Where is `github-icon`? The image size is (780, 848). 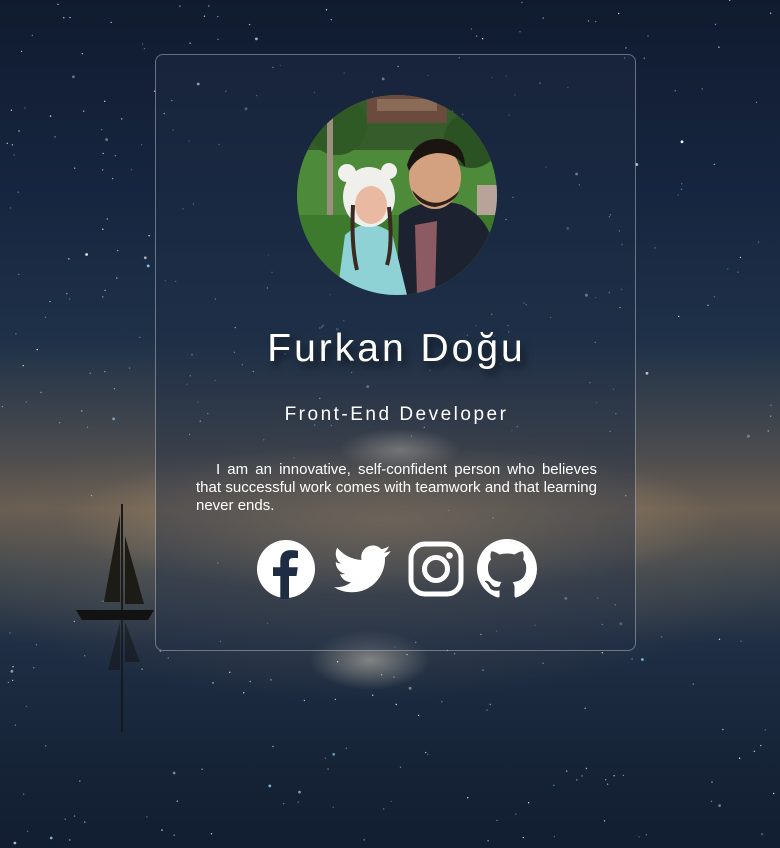 github-icon is located at coordinates (507, 568).